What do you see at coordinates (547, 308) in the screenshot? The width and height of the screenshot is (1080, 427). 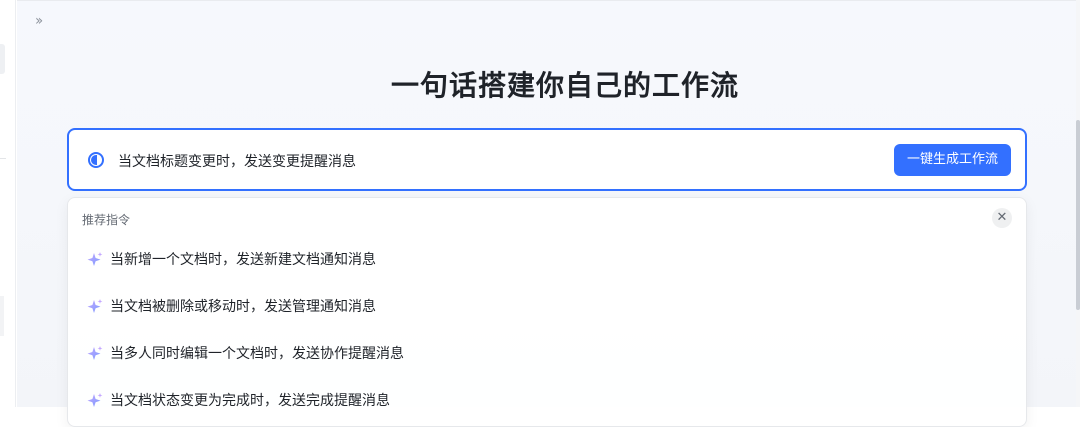 I see `suggestion-item: 当文档被删除或移动时，发送管理通知消息` at bounding box center [547, 308].